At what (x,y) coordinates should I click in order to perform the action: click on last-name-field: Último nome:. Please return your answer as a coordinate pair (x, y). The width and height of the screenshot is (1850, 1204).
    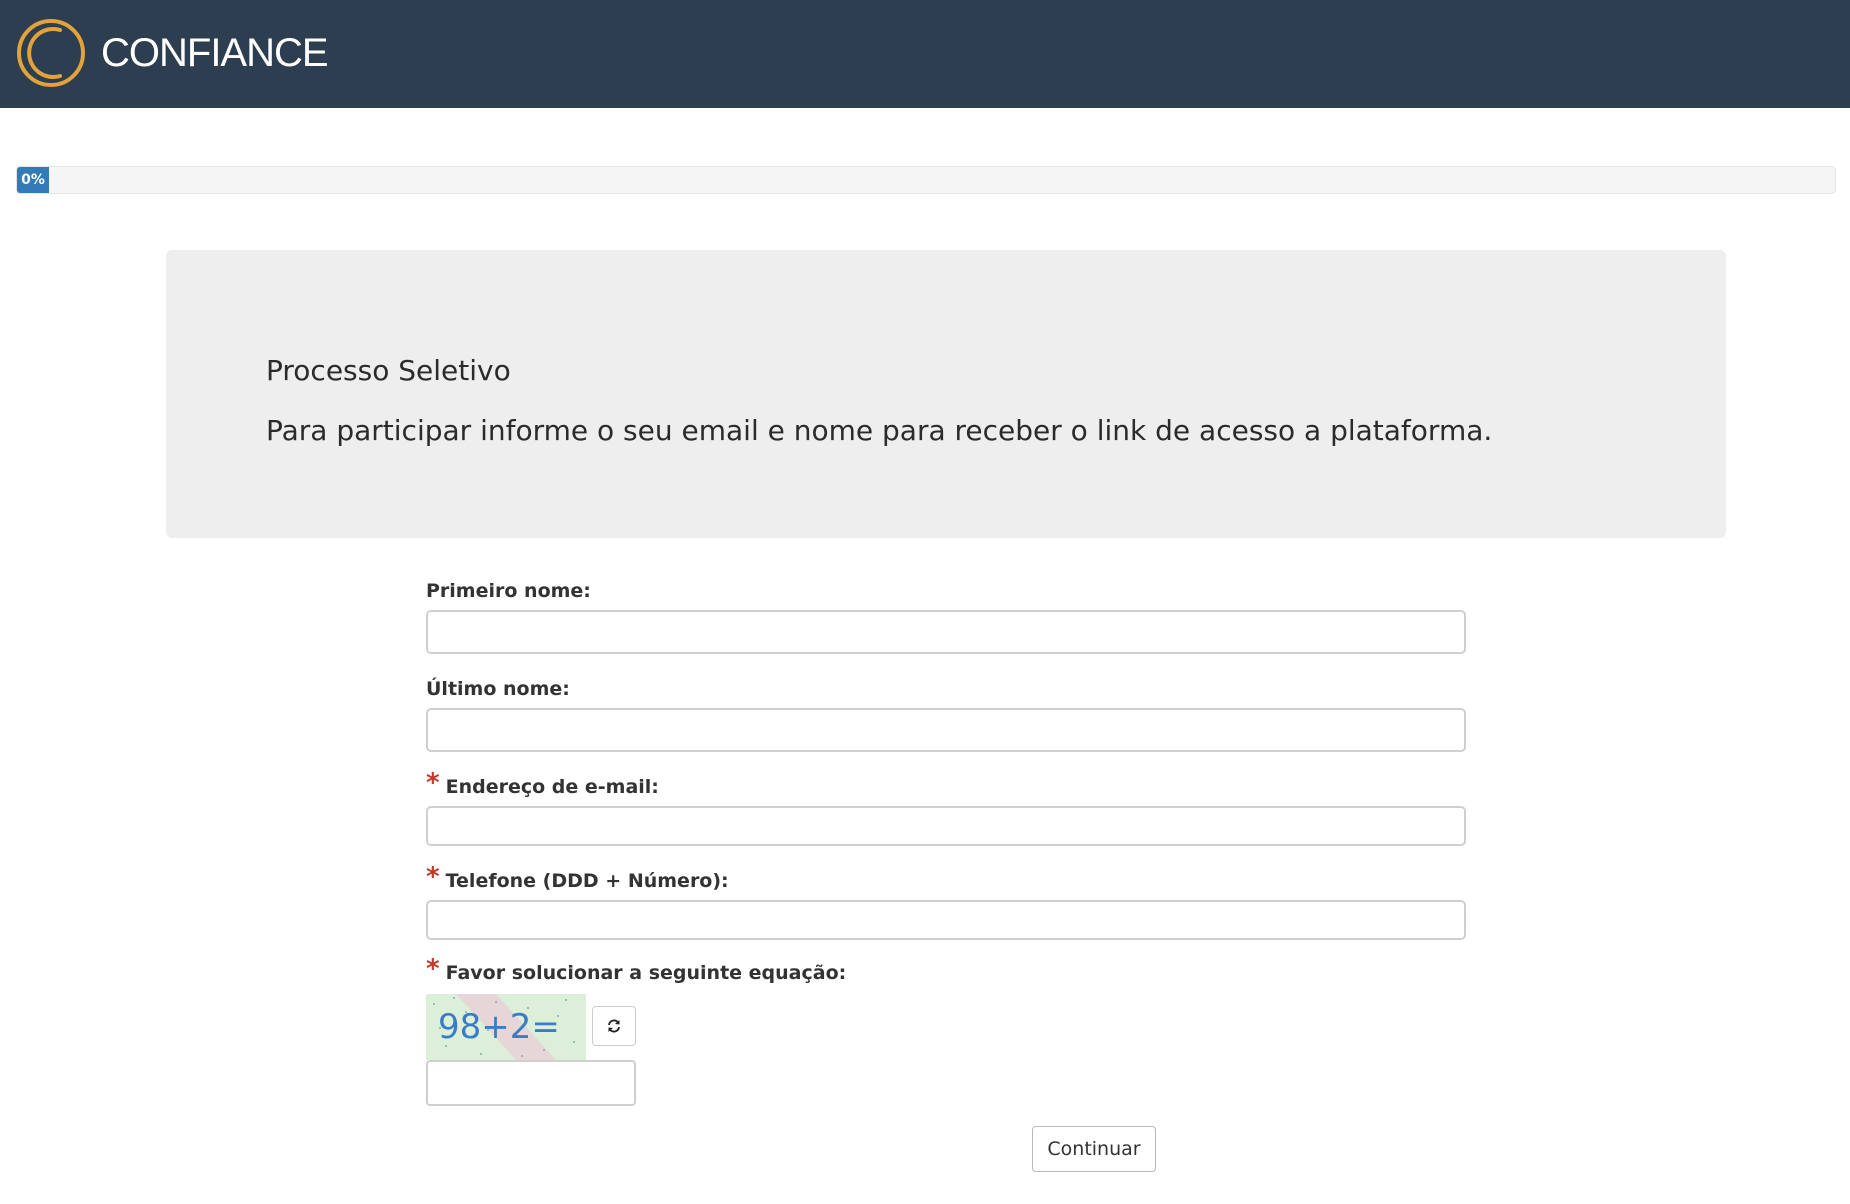
    Looking at the image, I should click on (946, 715).